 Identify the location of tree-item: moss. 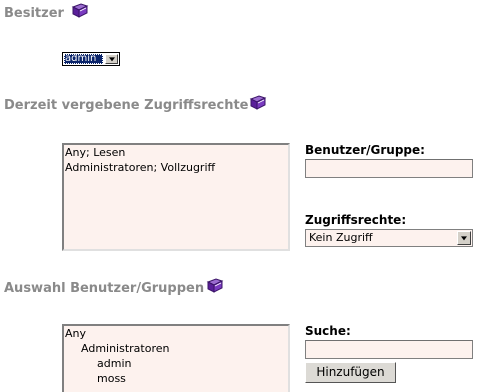
(176, 378).